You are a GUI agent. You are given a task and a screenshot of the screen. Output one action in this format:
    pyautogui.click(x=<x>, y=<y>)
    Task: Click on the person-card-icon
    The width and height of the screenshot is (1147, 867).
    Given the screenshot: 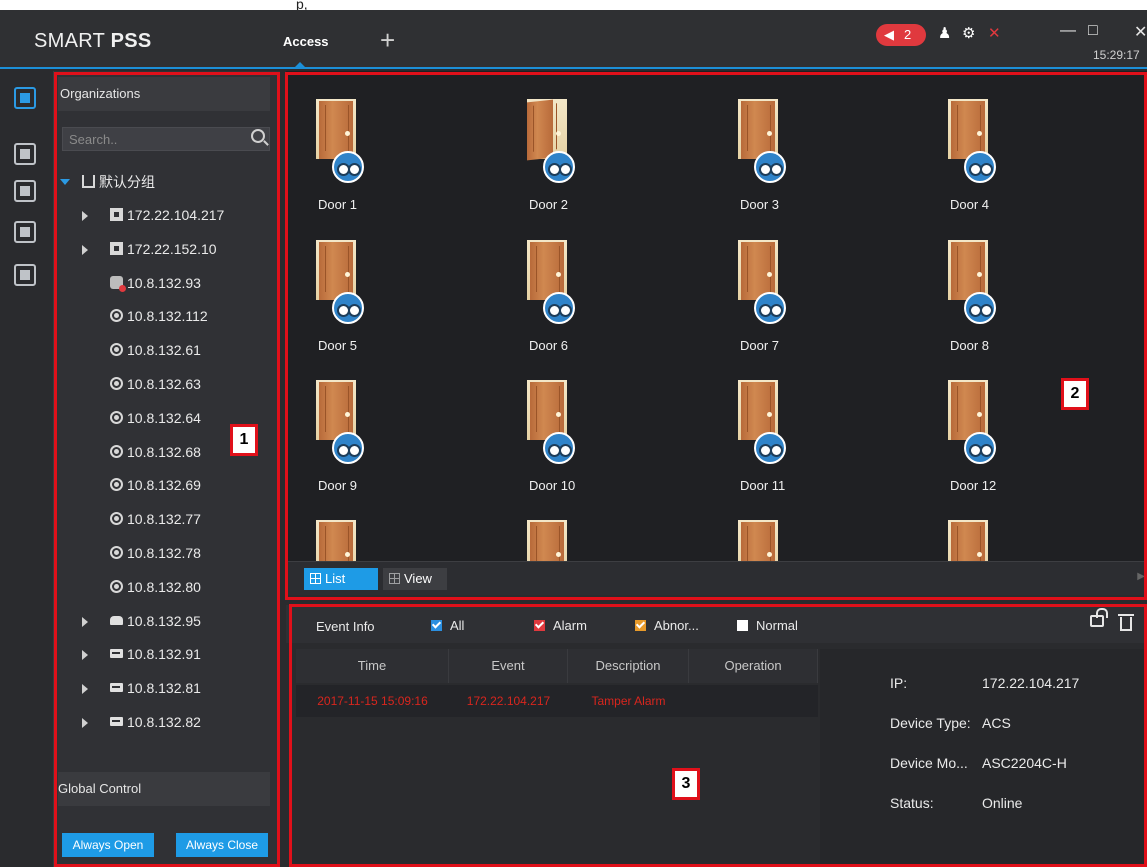 What is the action you would take?
    pyautogui.click(x=25, y=154)
    